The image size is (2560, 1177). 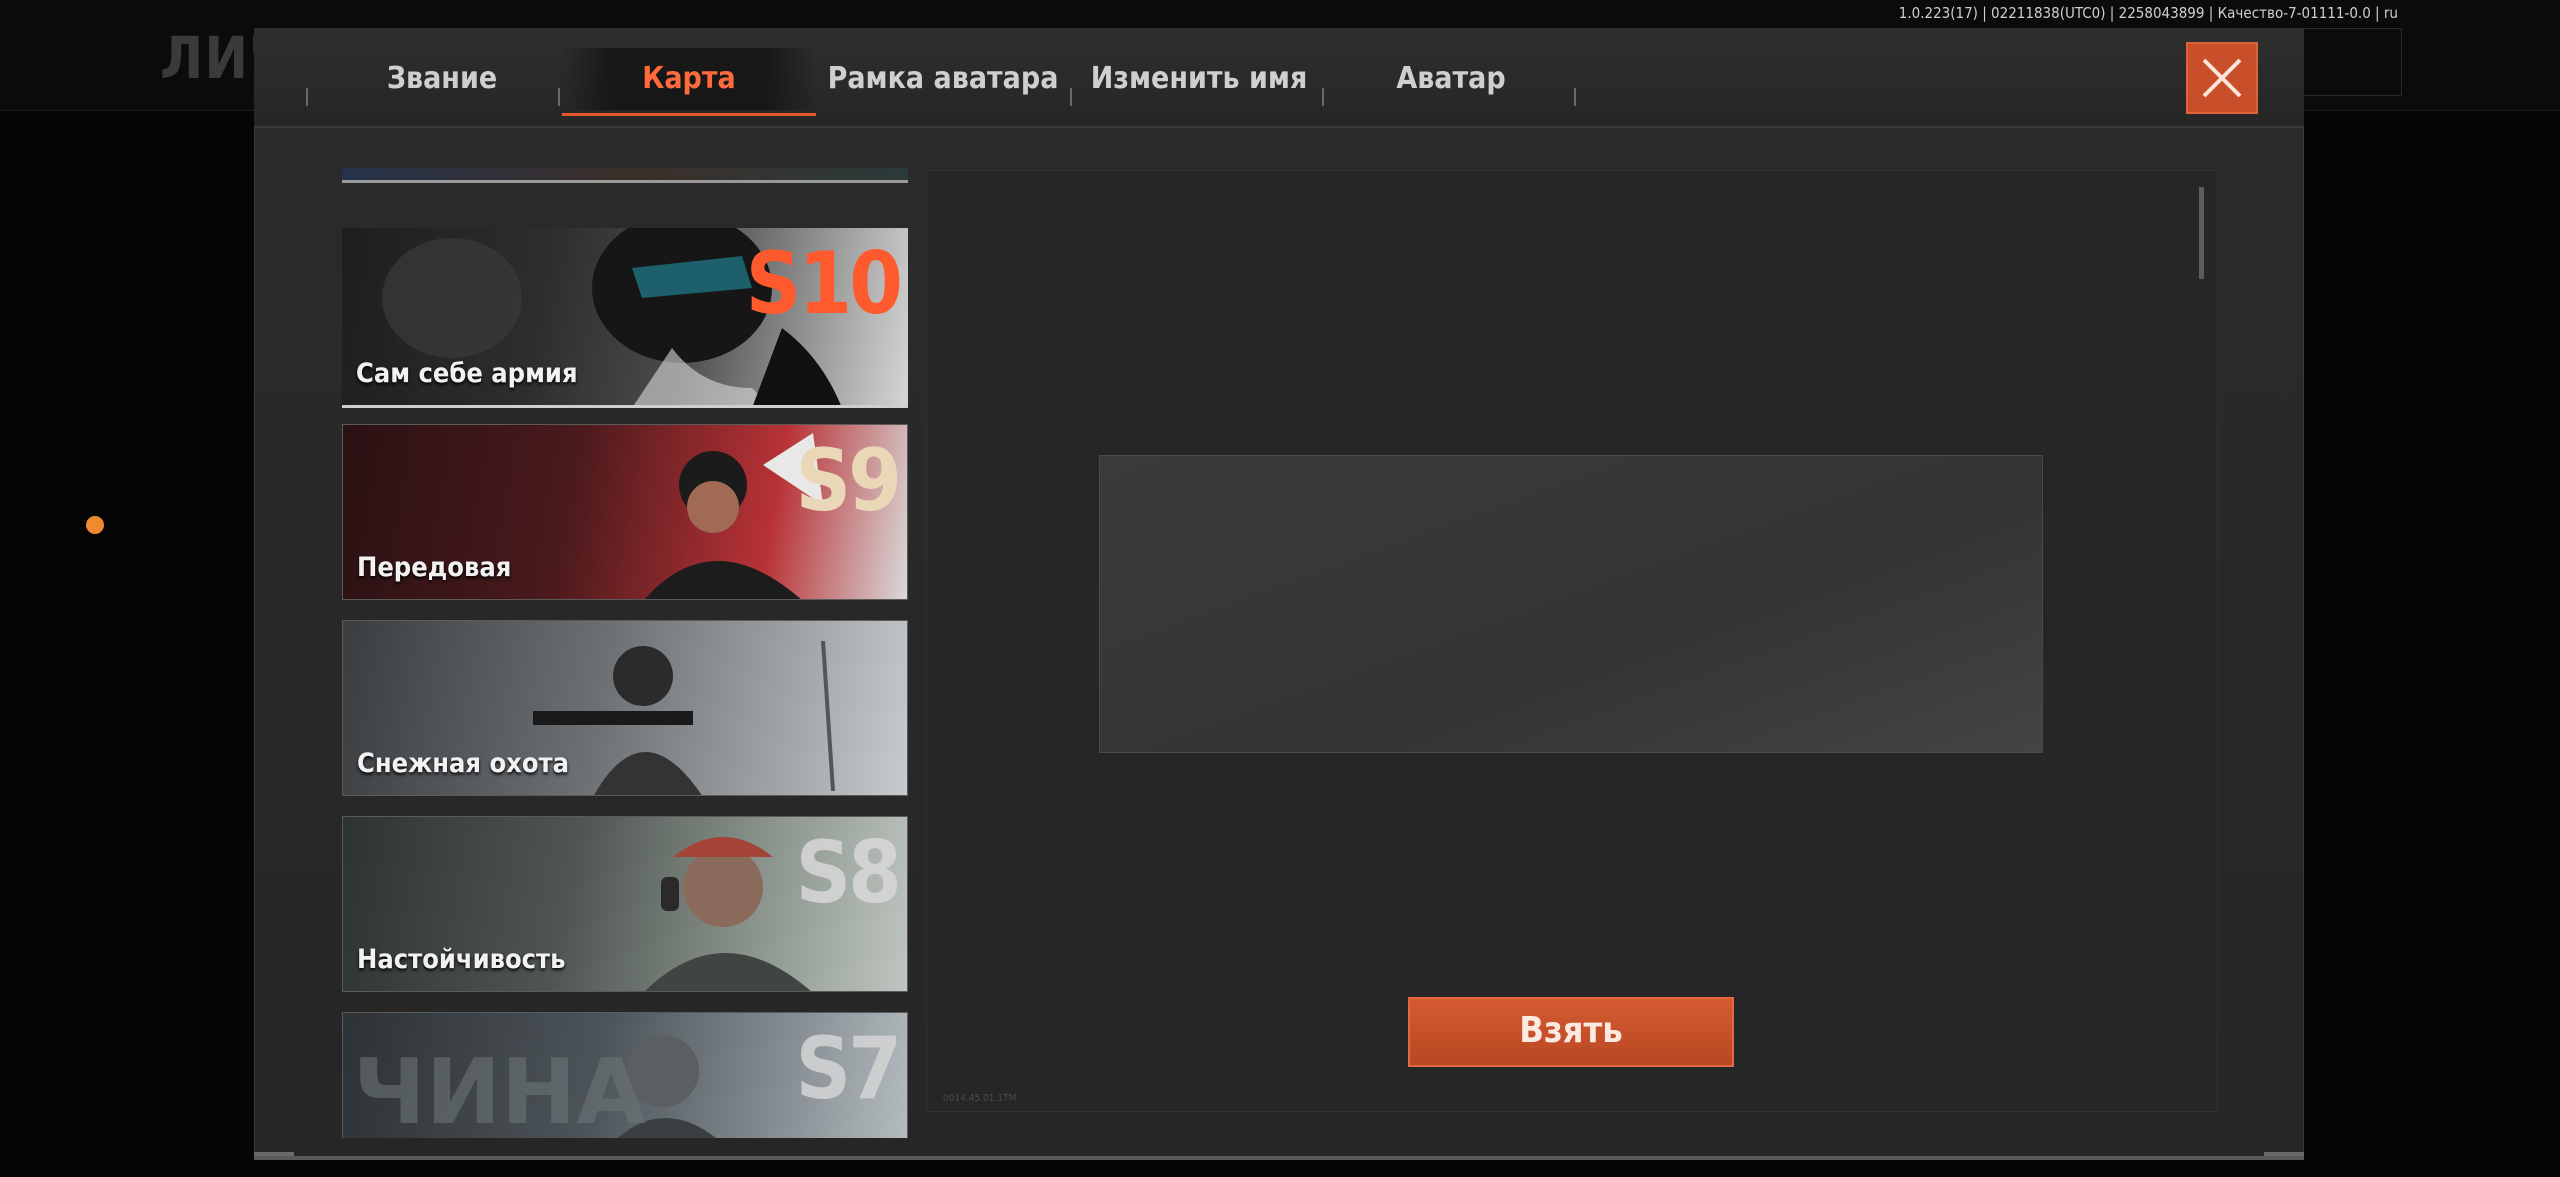 I want to click on card-front-line: S9 Передовая, so click(x=625, y=512).